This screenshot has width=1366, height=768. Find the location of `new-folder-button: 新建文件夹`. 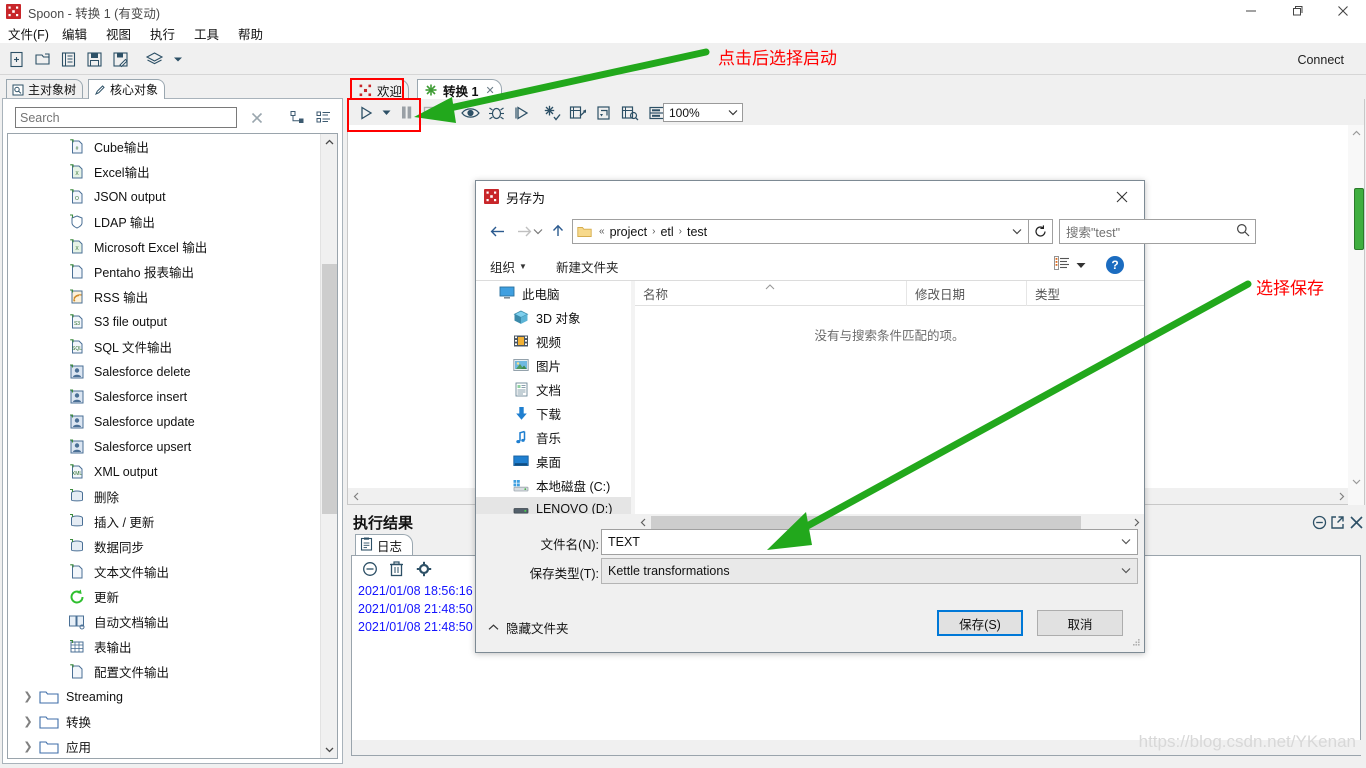

new-folder-button: 新建文件夹 is located at coordinates (587, 266).